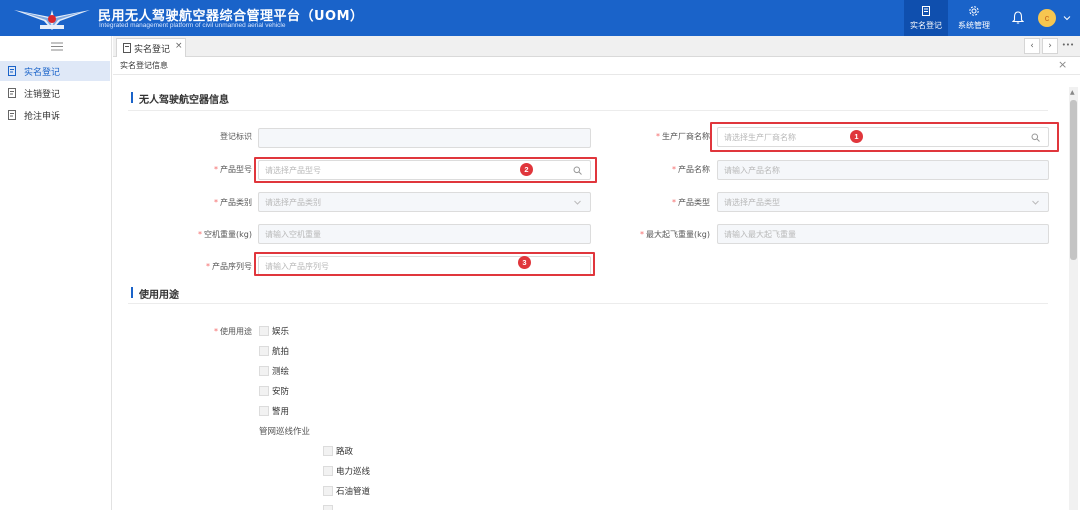  What do you see at coordinates (281, 372) in the screenshot?
I see `usage-option-label: 测绘` at bounding box center [281, 372].